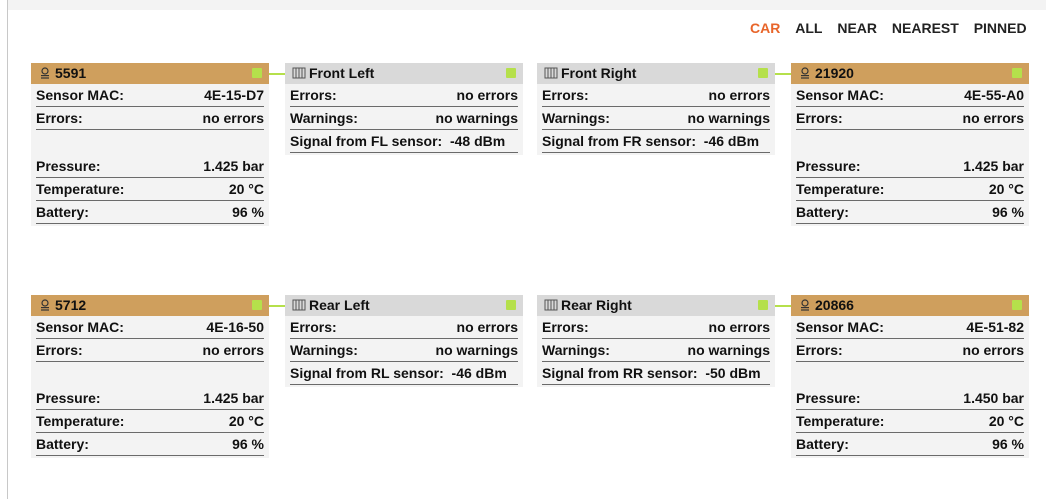  What do you see at coordinates (834, 73) in the screenshot?
I see `sensor-id: 21920` at bounding box center [834, 73].